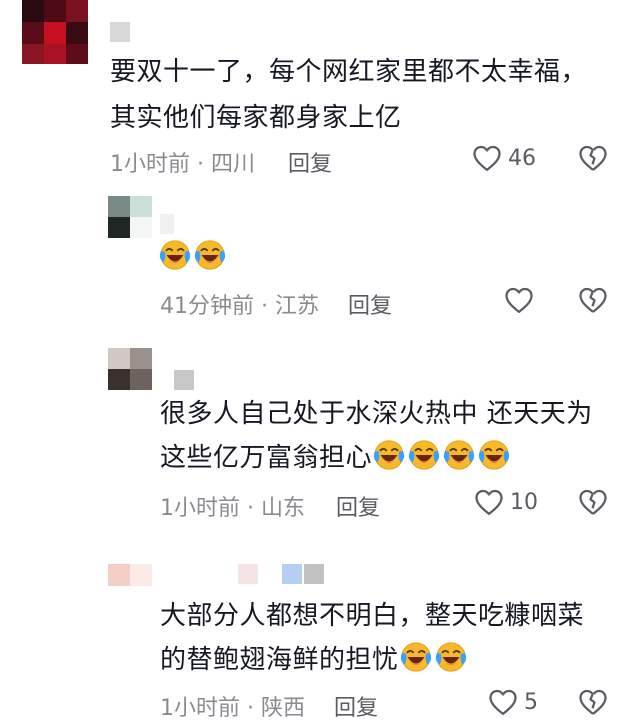  What do you see at coordinates (372, 616) in the screenshot?
I see `comment-line: 大部分人都想不明白，整天吃糠咽菜` at bounding box center [372, 616].